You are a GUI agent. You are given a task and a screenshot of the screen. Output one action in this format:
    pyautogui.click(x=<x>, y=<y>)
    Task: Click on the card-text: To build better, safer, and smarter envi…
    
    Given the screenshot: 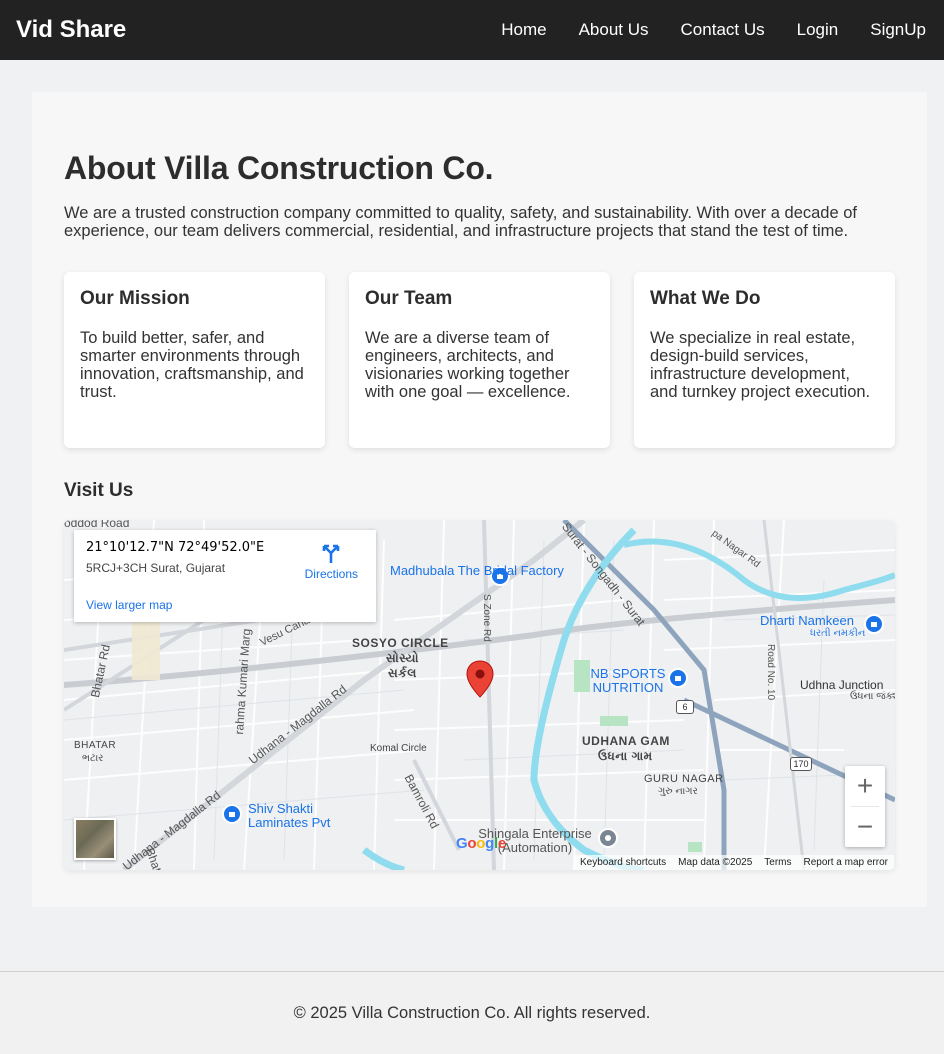 What is the action you would take?
    pyautogui.click(x=192, y=365)
    